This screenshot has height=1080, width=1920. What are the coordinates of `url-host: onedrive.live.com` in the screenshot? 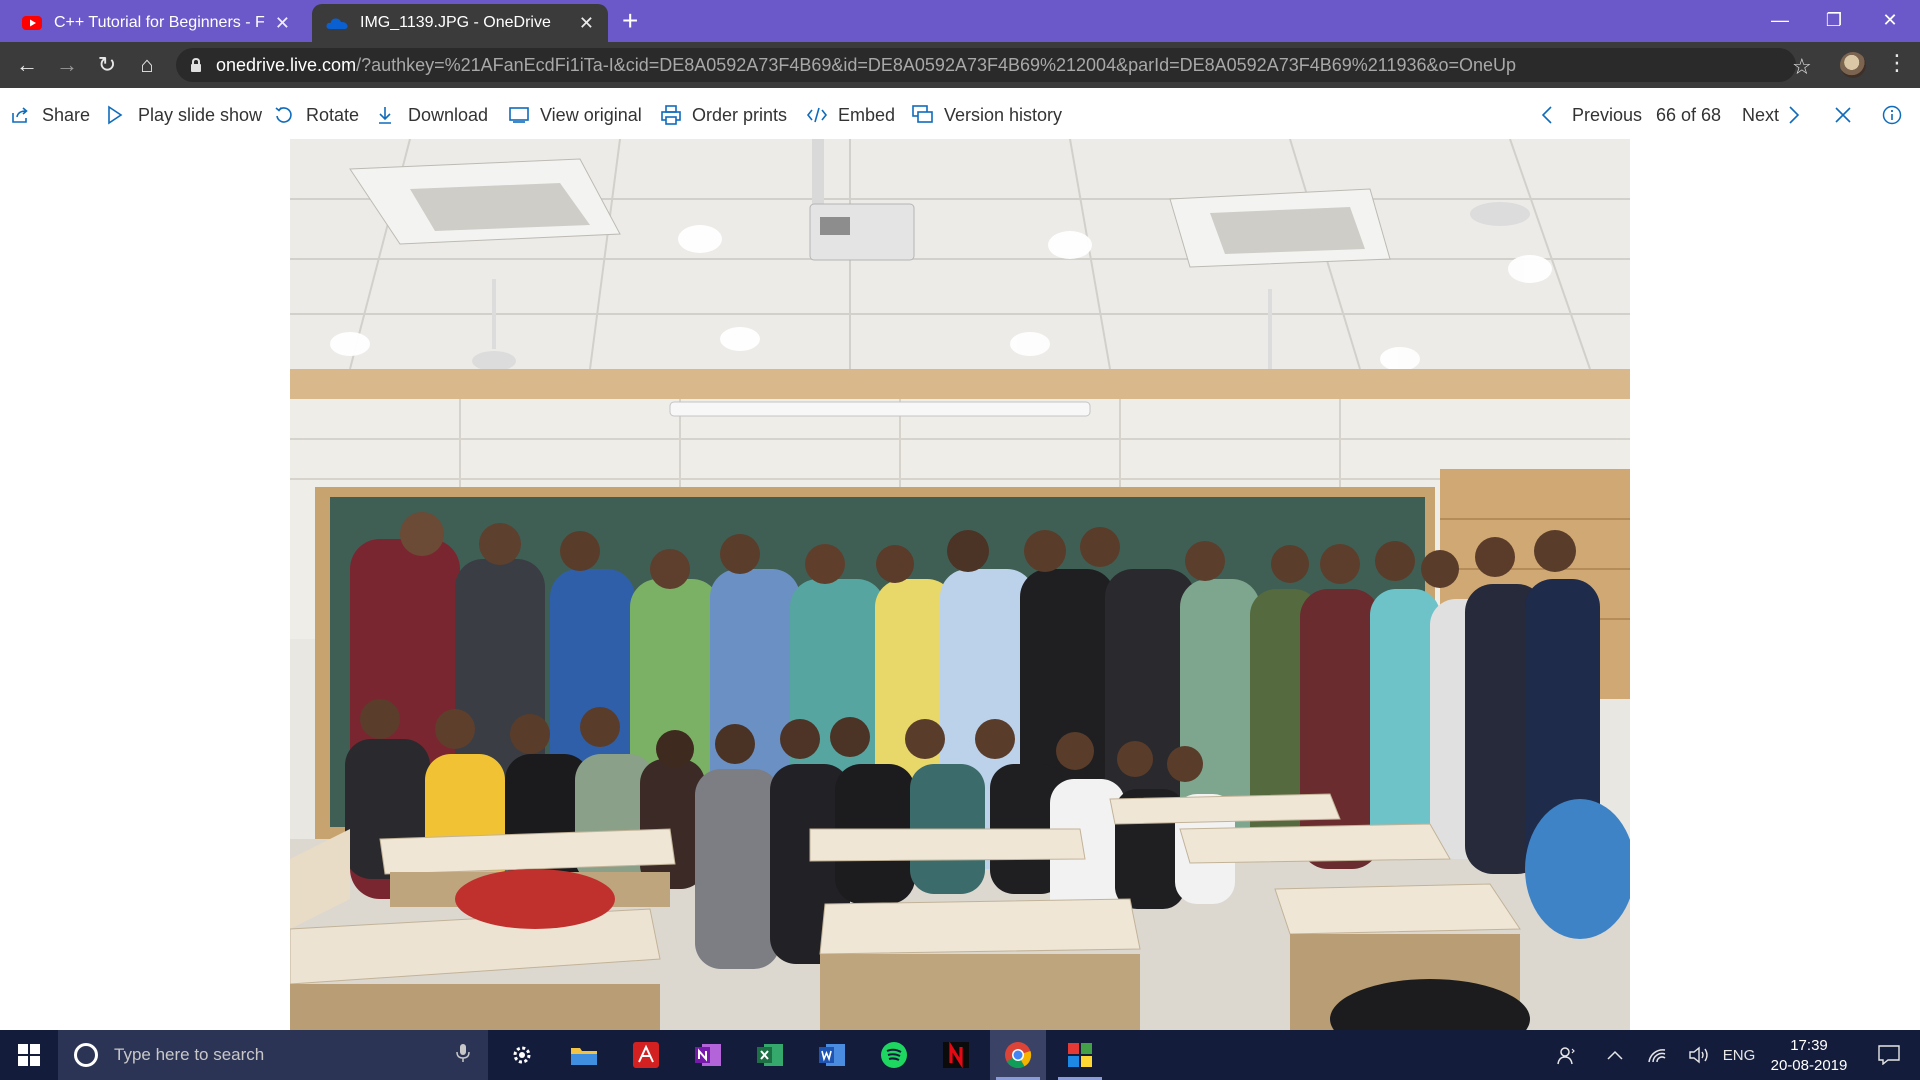 It's located at (286, 65).